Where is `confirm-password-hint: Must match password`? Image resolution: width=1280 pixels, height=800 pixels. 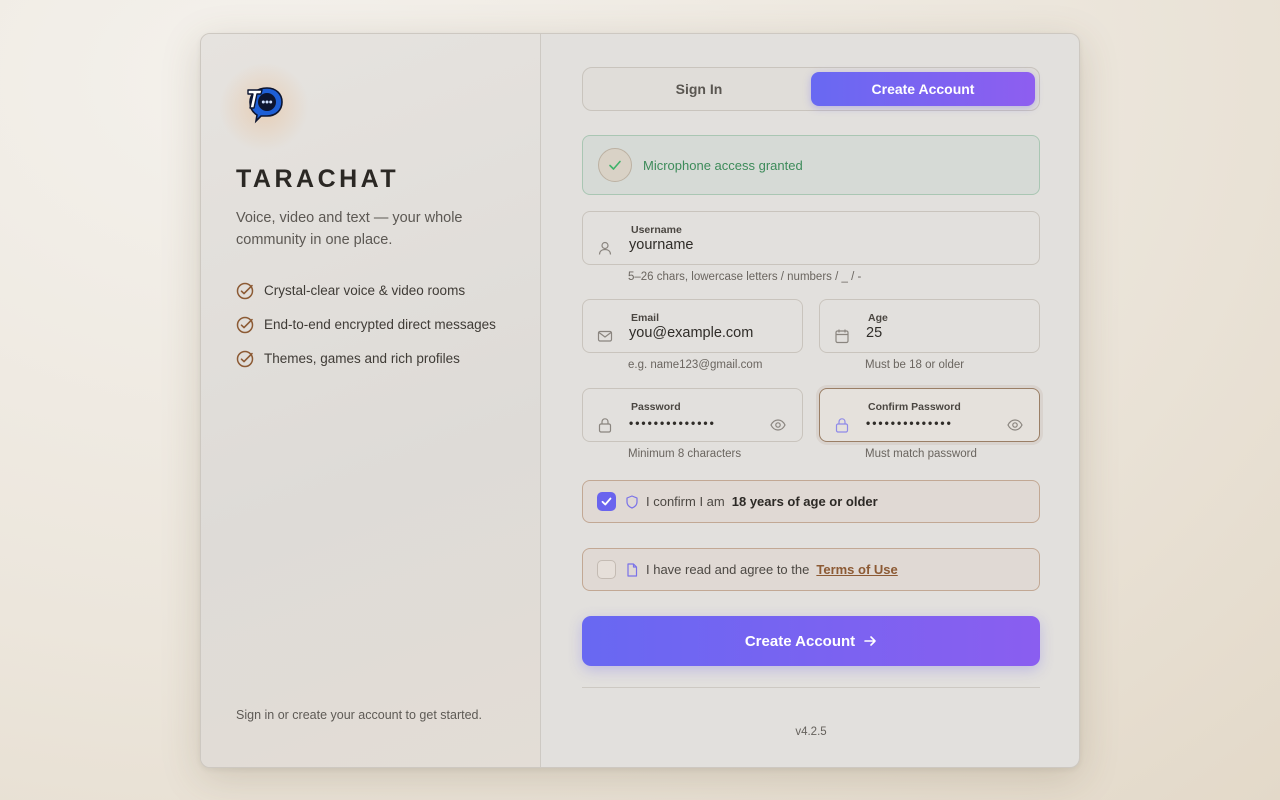
confirm-password-hint: Must match password is located at coordinates (921, 454).